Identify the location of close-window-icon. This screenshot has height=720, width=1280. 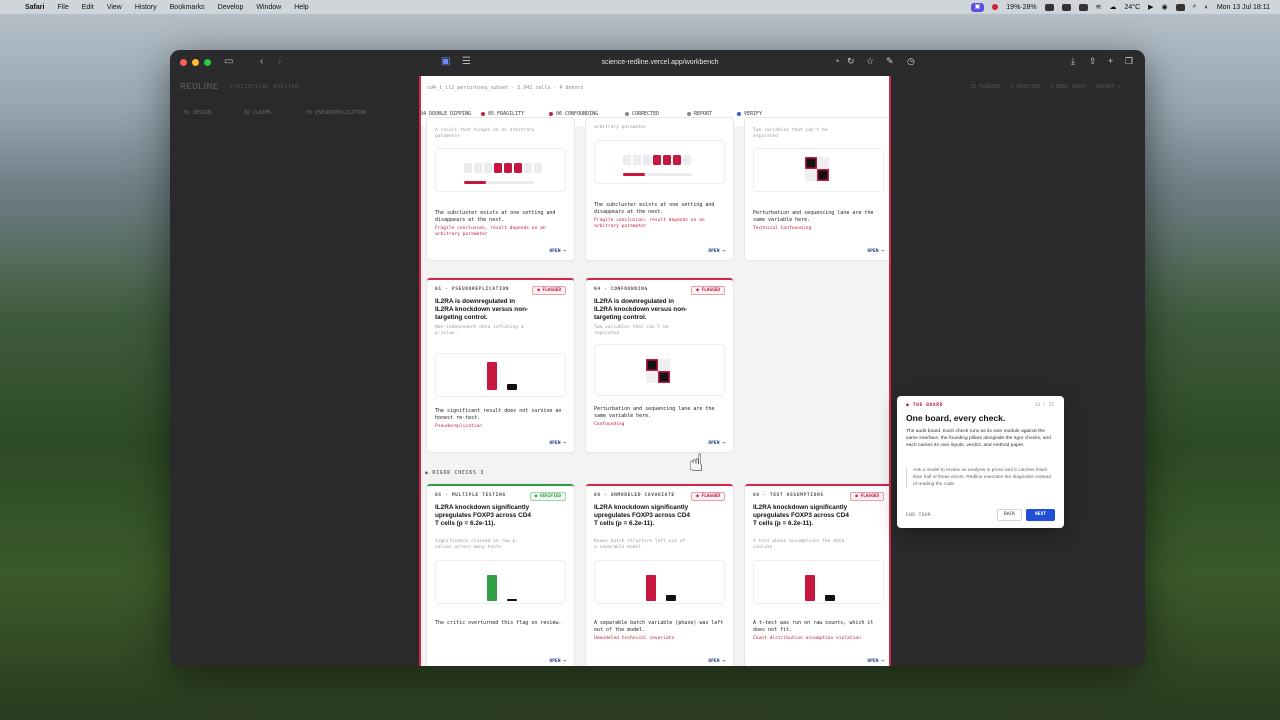
(183, 62).